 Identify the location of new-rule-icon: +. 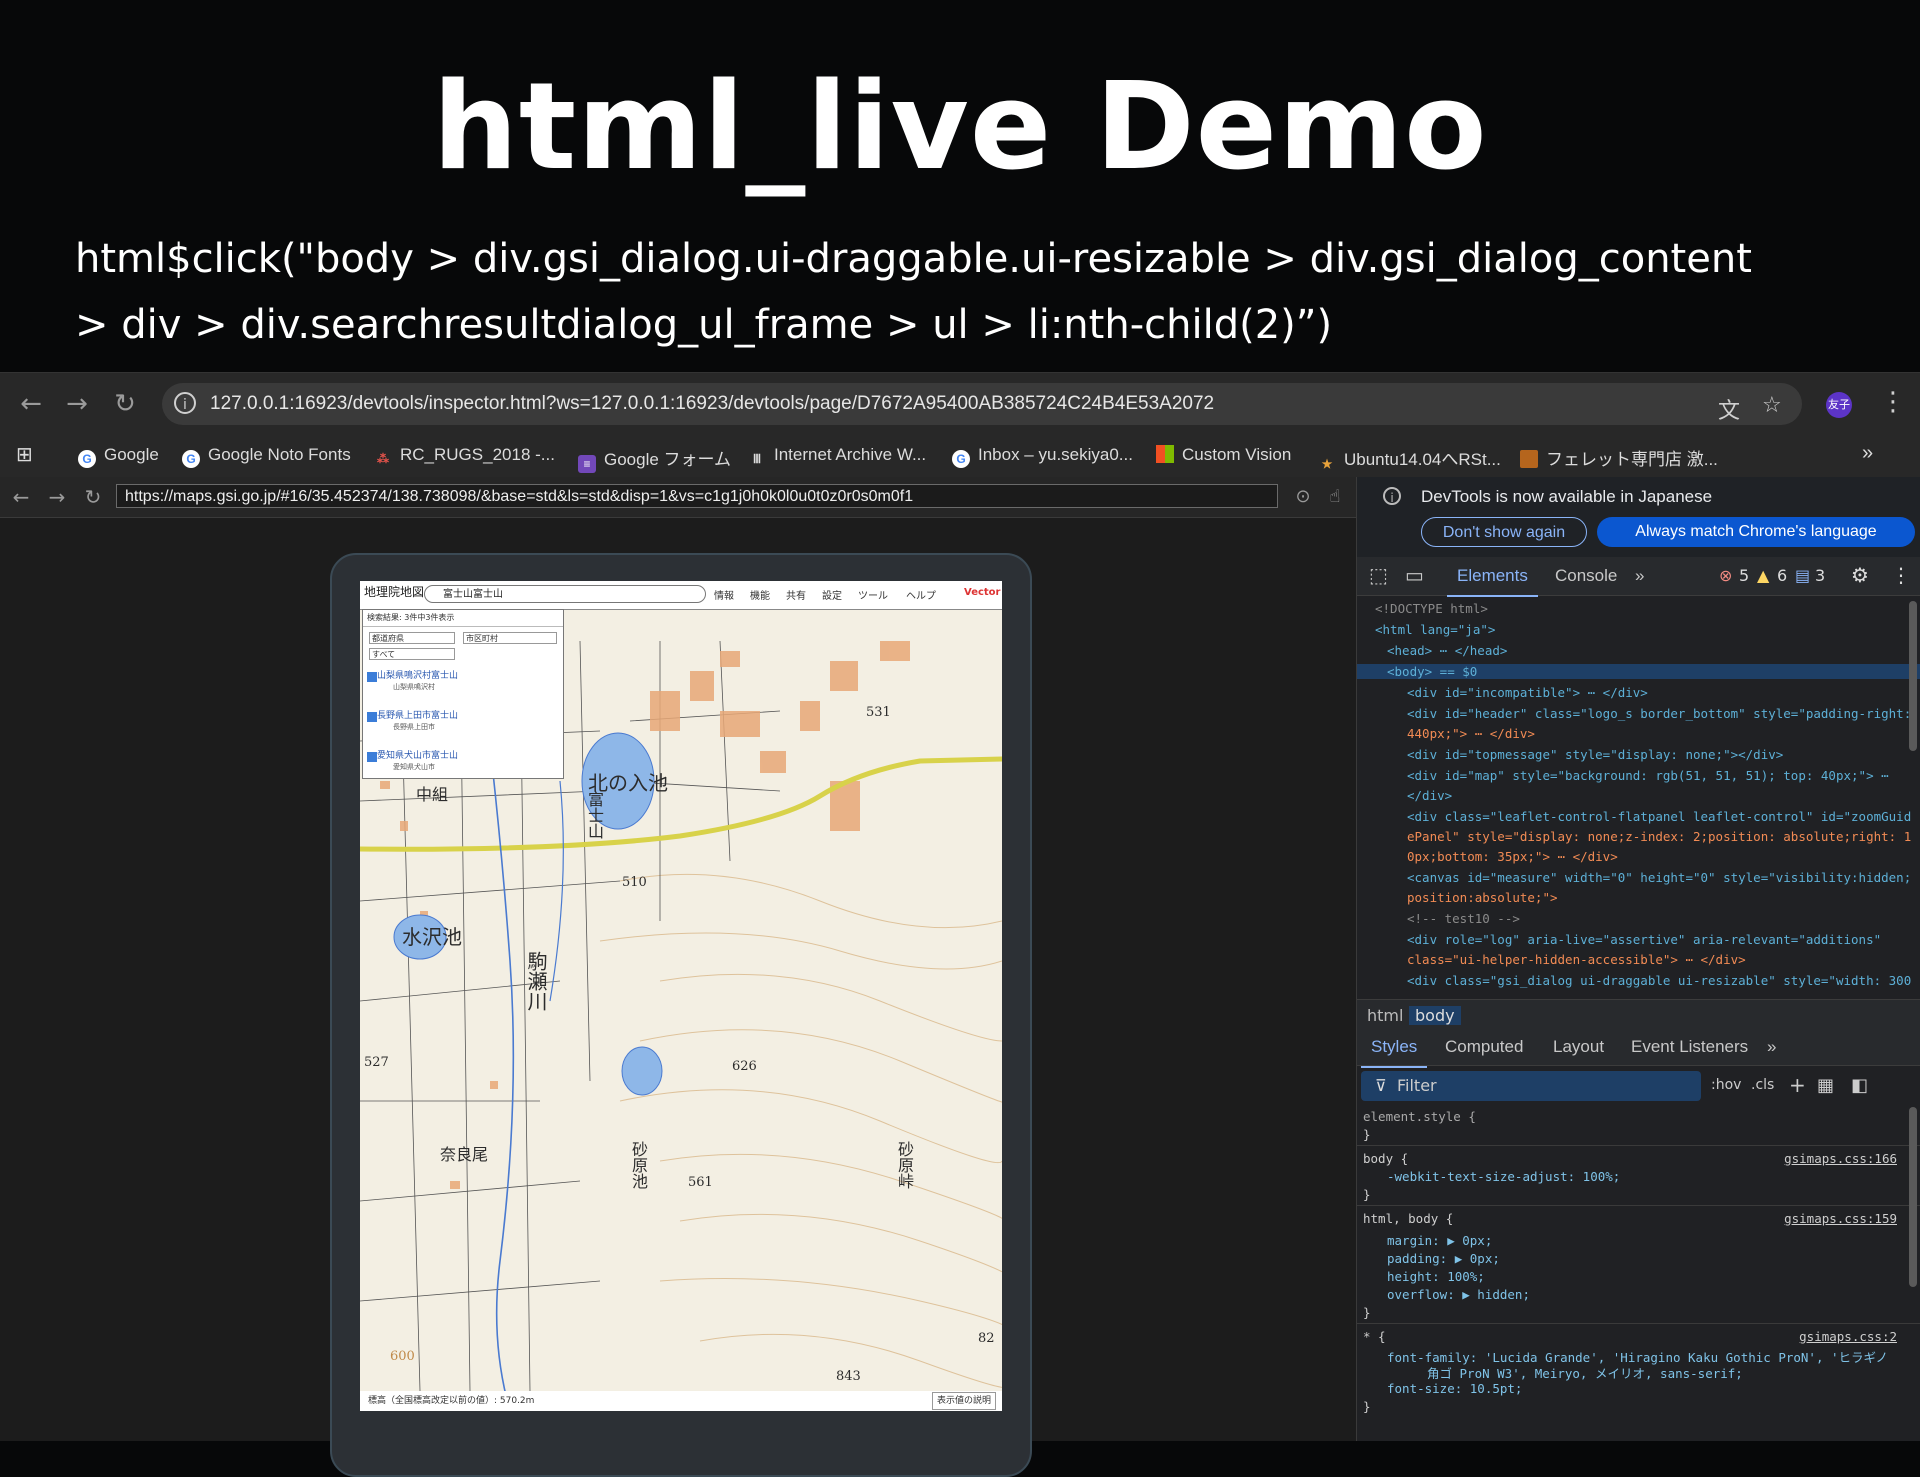
(1797, 1085).